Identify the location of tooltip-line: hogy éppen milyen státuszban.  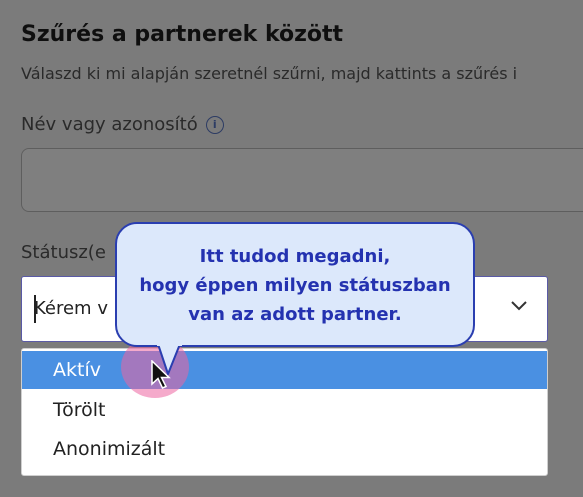
(295, 285).